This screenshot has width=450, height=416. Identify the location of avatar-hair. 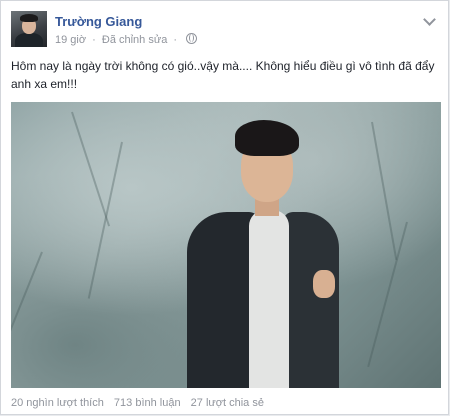
(29, 18).